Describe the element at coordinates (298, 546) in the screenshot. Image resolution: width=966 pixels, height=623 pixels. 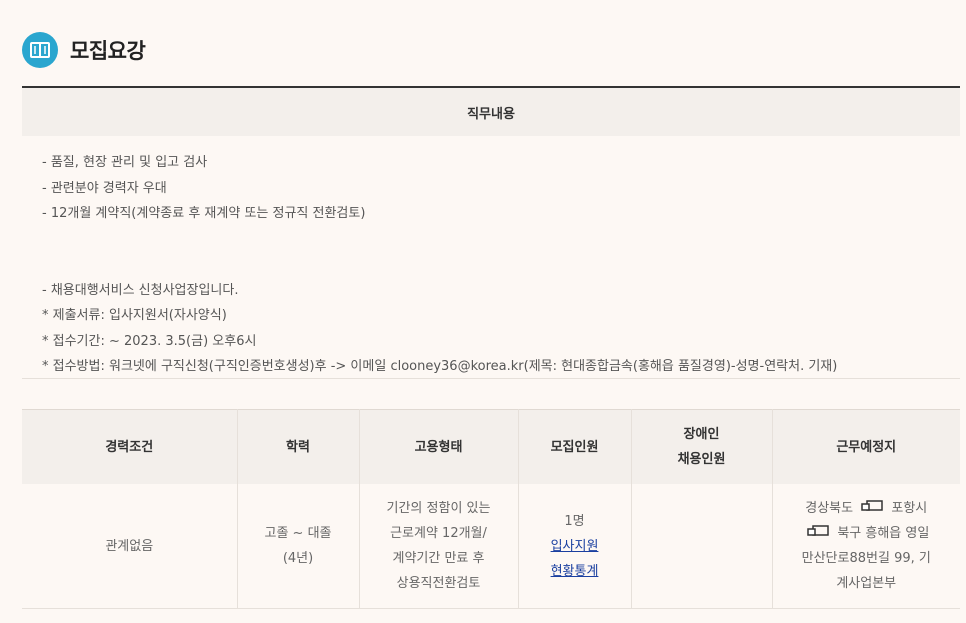
I see `cell-education: 고졸 ~ 대졸 (4년)` at that location.